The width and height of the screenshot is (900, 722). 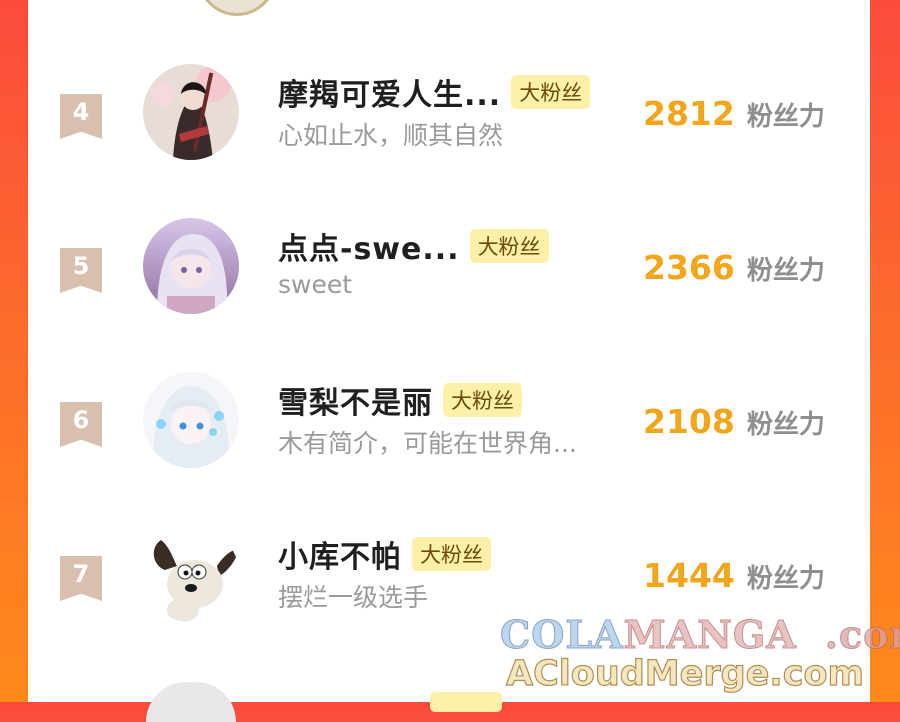 What do you see at coordinates (449, 119) in the screenshot?
I see `list-item: 4 摩羯可爱人生... 大粉丝 心如止水，顺其自然 2812 粉丝力` at bounding box center [449, 119].